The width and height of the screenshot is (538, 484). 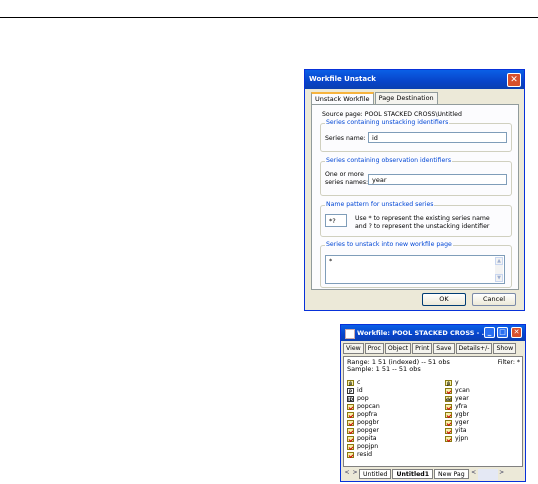 I want to click on workfile-object-item: popfra, so click(x=362, y=414).